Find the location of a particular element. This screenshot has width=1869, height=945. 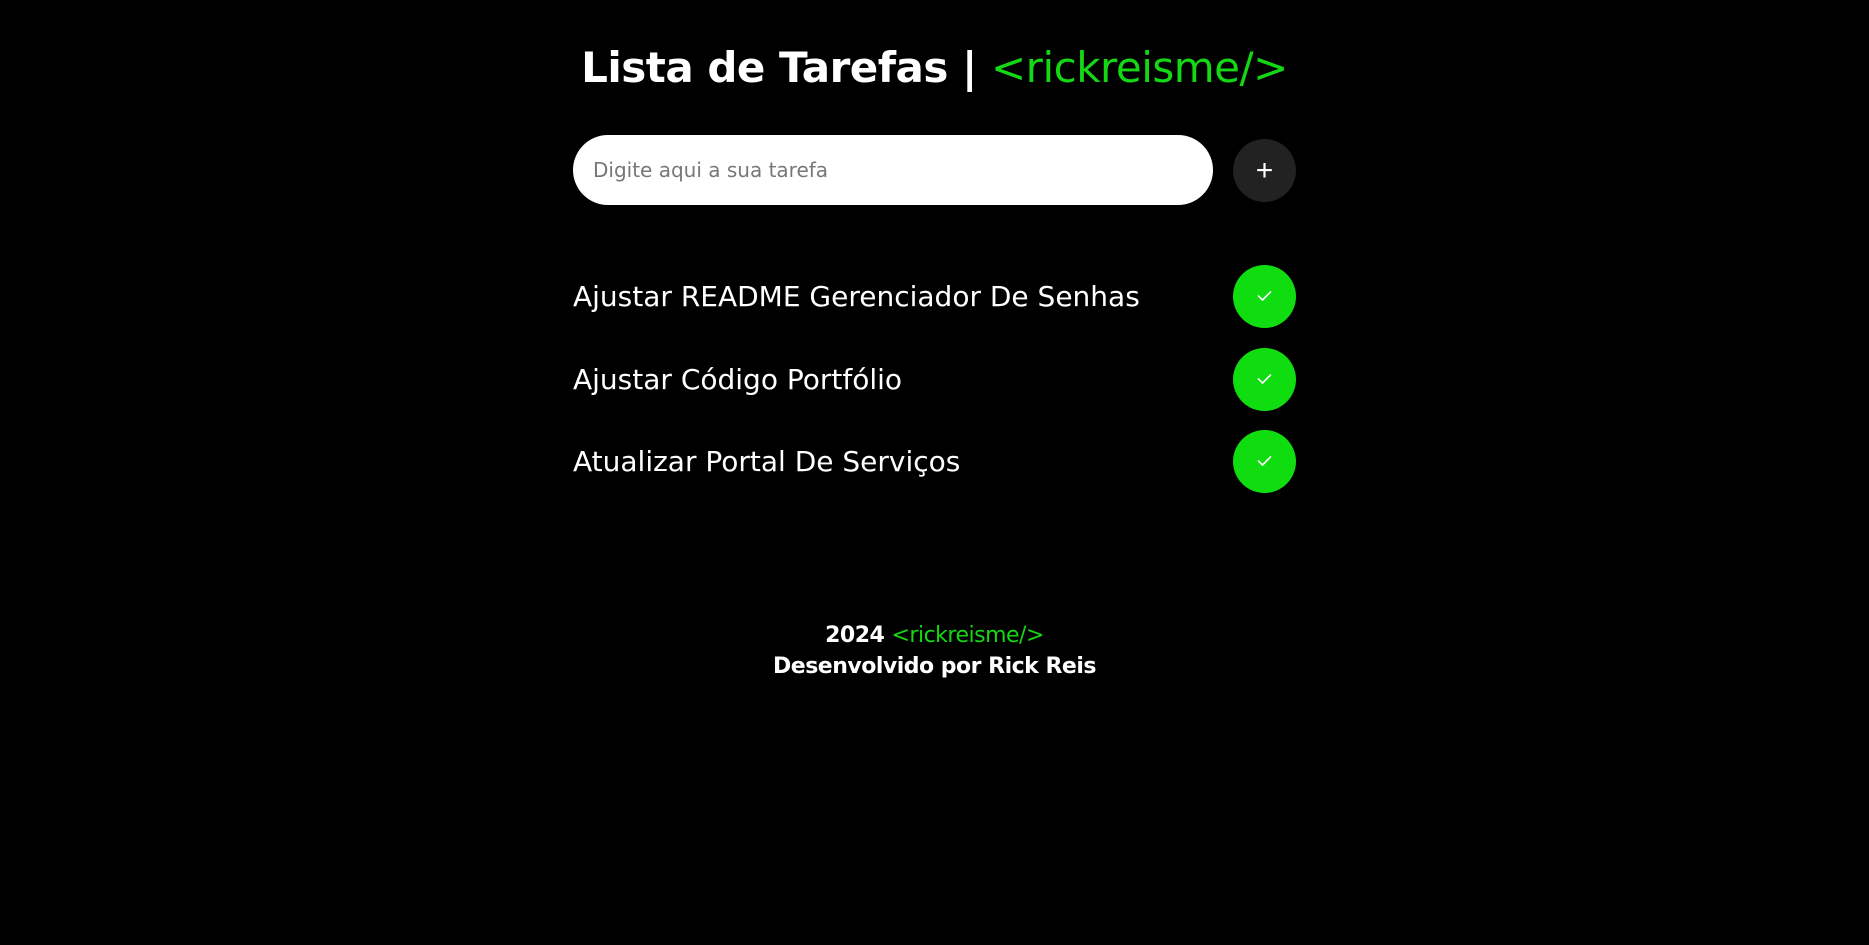

page-title: Lista de Tarefas | <rickreisme/> is located at coordinates (934, 68).